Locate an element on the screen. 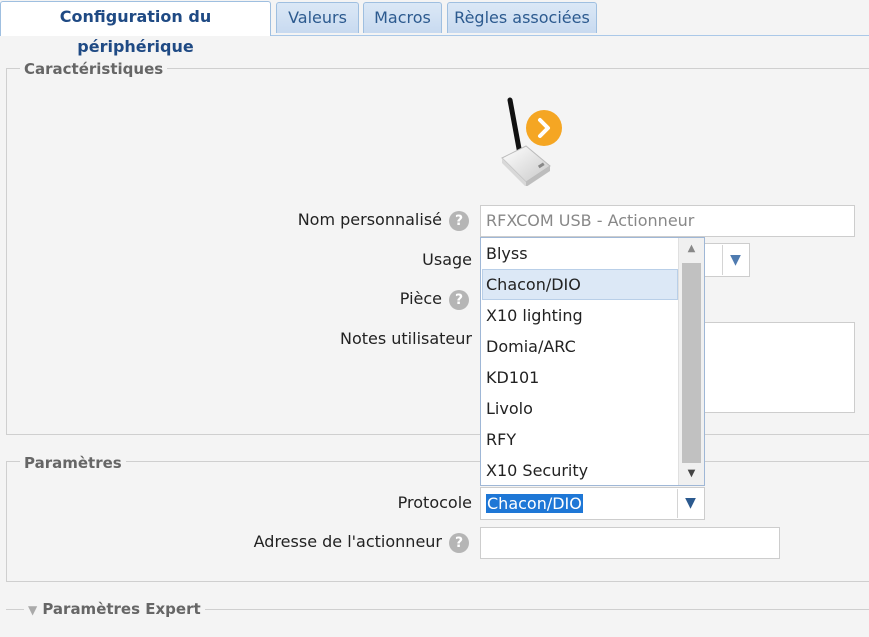 Image resolution: width=869 pixels, height=637 pixels. tab-macros: Macros is located at coordinates (402, 17).